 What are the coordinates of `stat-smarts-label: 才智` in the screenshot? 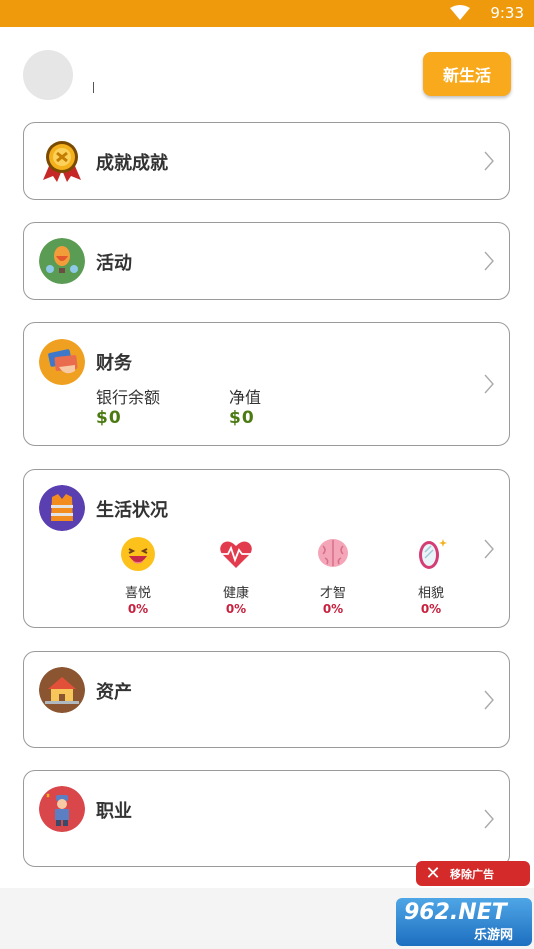 It's located at (332, 593).